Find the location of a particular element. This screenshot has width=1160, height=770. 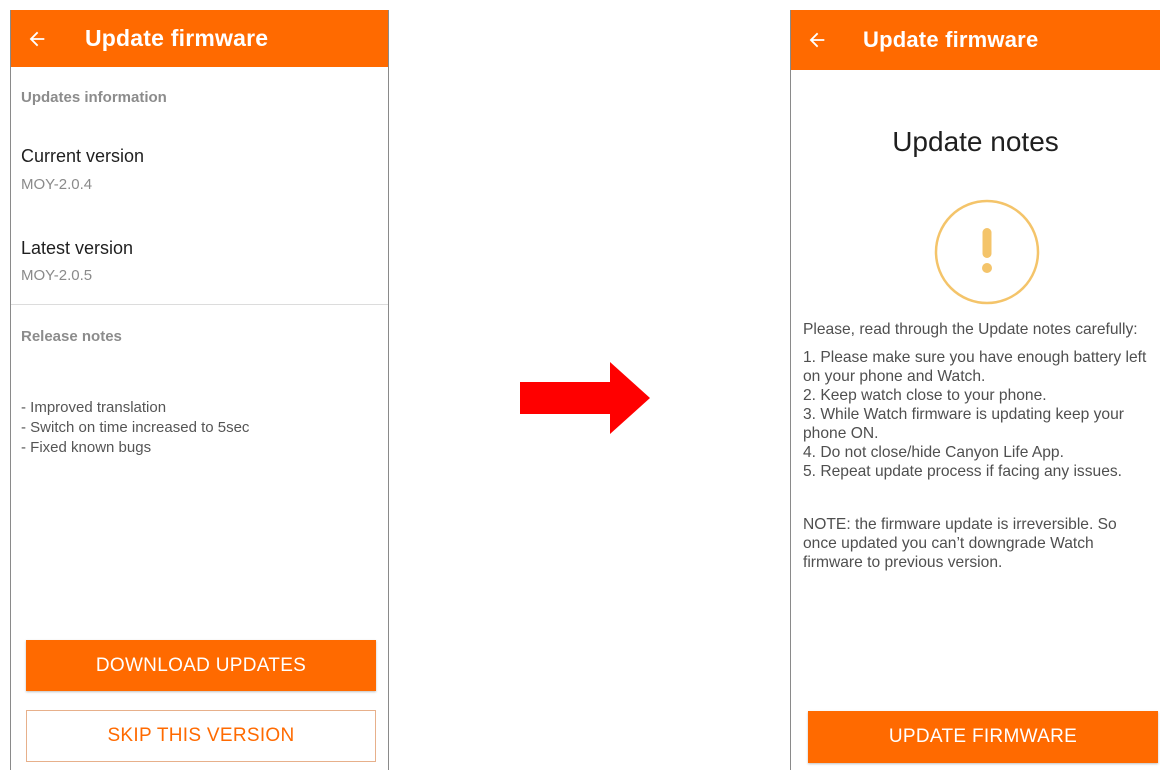

download-updates-button: DOWNLOAD UPDATES is located at coordinates (201, 665).